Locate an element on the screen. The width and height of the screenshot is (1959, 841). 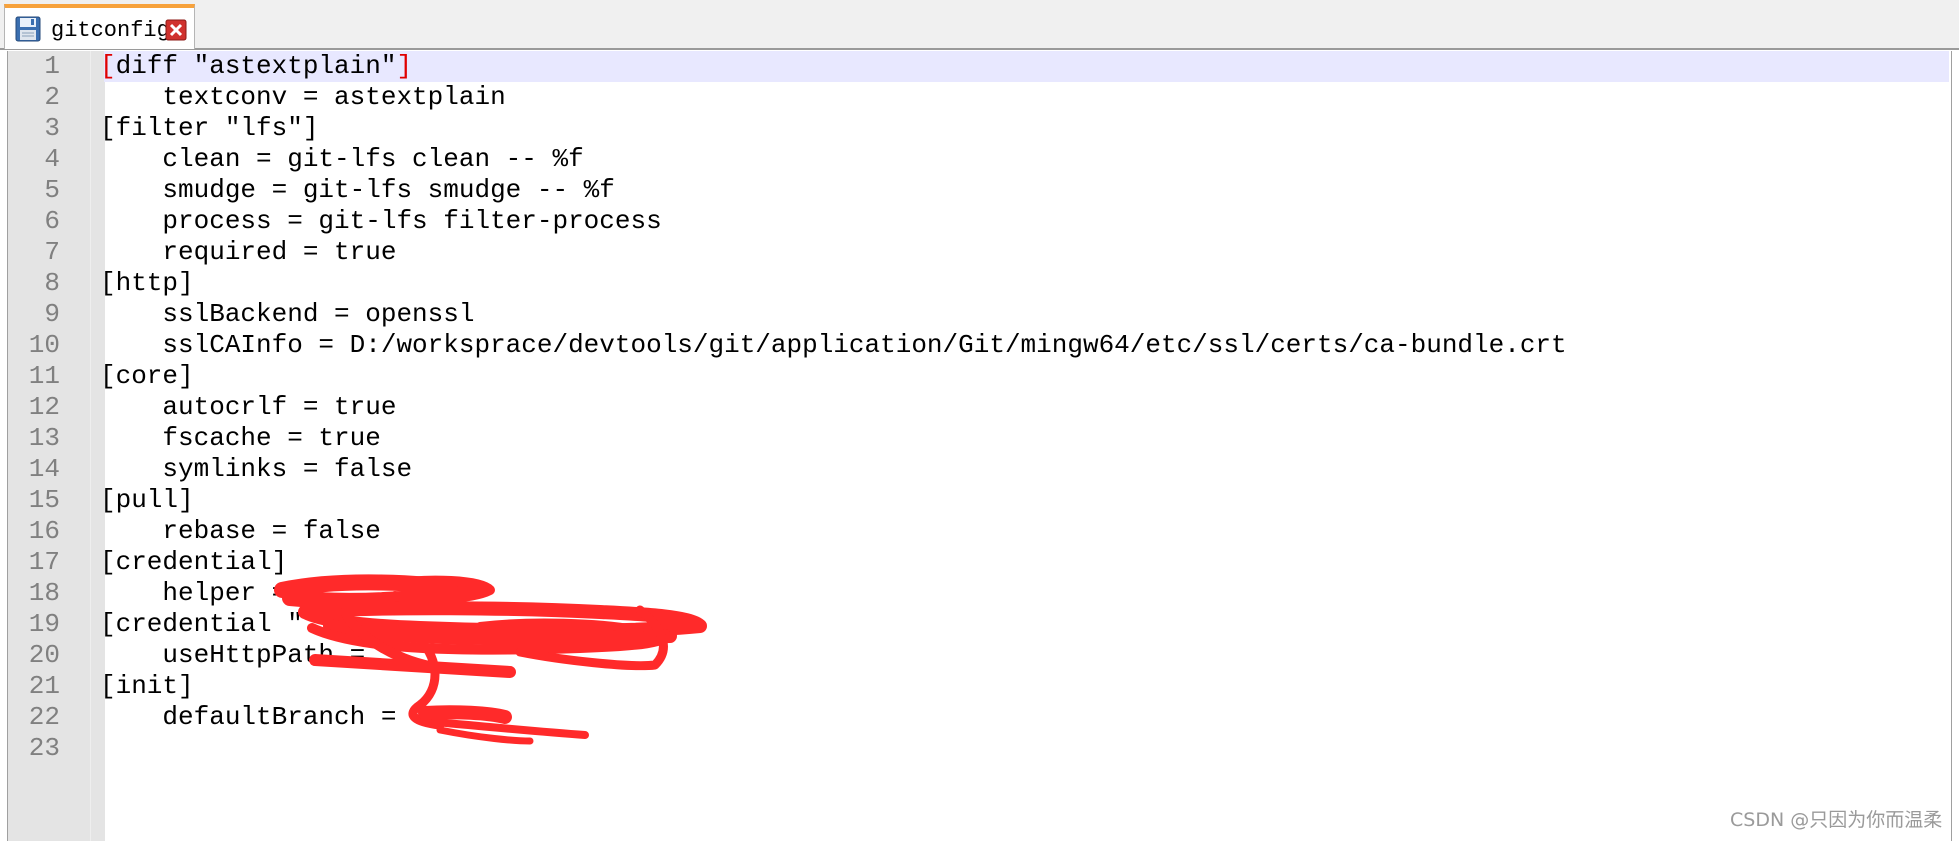
code-line: [core] is located at coordinates (833, 376).